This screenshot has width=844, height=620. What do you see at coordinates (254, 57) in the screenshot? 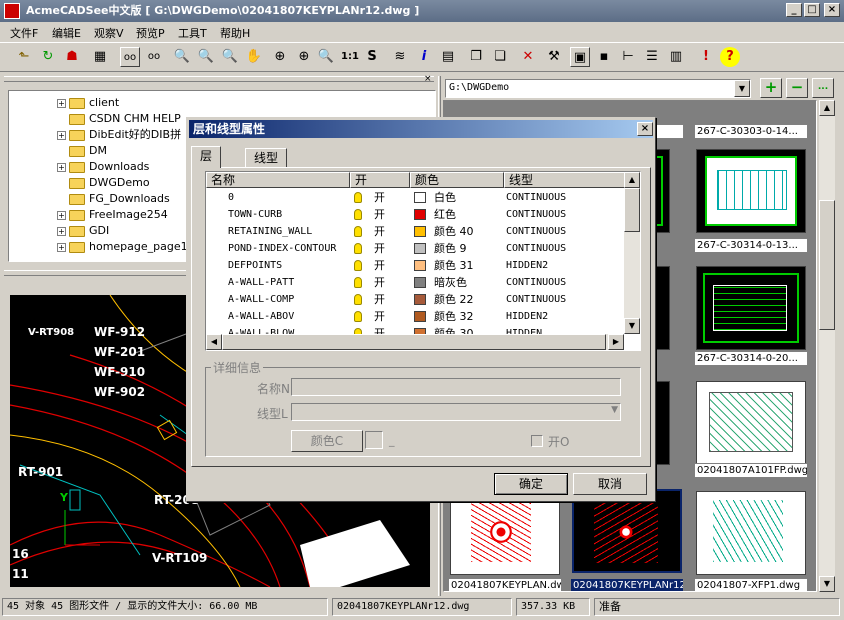
I see `pan-icon: ✋` at bounding box center [254, 57].